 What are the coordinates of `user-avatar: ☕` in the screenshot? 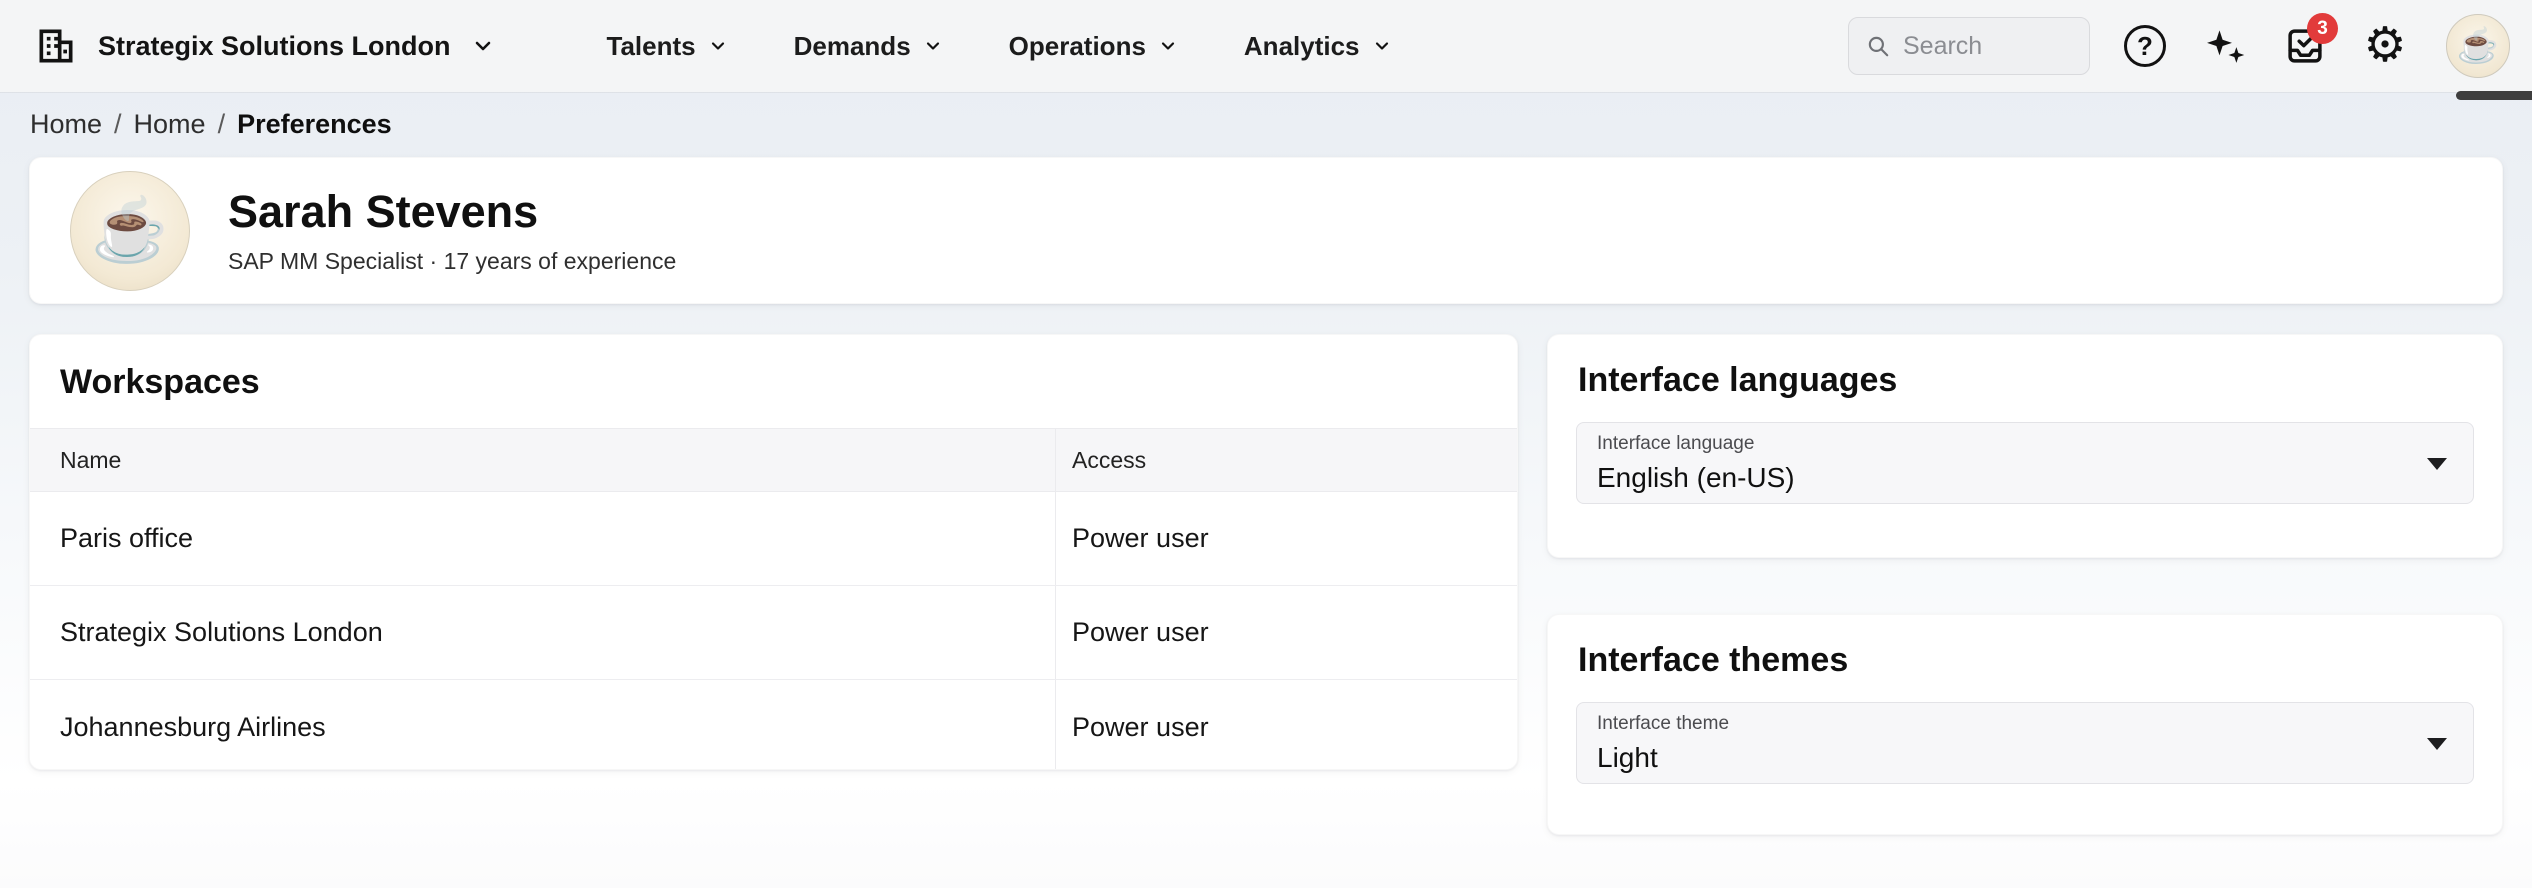 It's located at (2478, 46).